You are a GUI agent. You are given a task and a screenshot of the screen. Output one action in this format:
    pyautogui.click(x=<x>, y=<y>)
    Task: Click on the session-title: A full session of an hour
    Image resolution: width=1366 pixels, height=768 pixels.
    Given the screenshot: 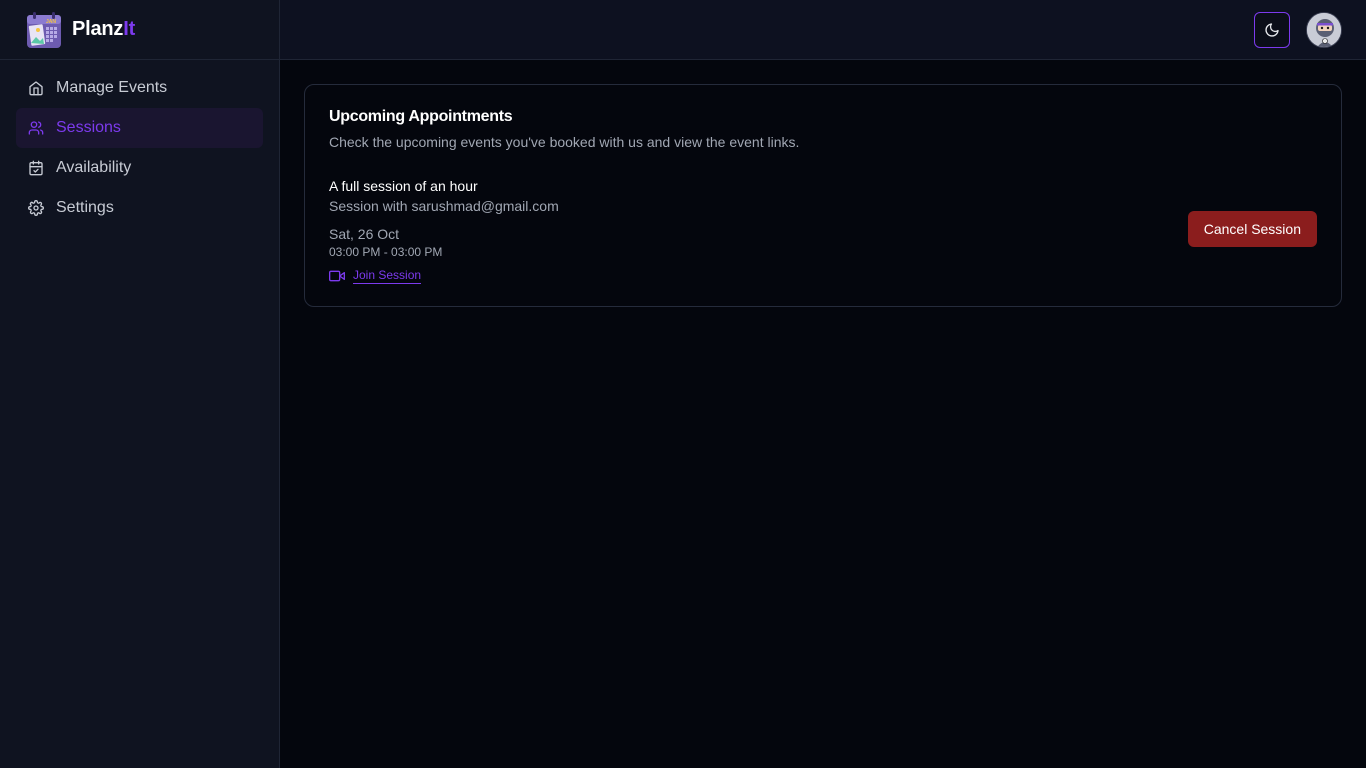 What is the action you would take?
    pyautogui.click(x=403, y=186)
    